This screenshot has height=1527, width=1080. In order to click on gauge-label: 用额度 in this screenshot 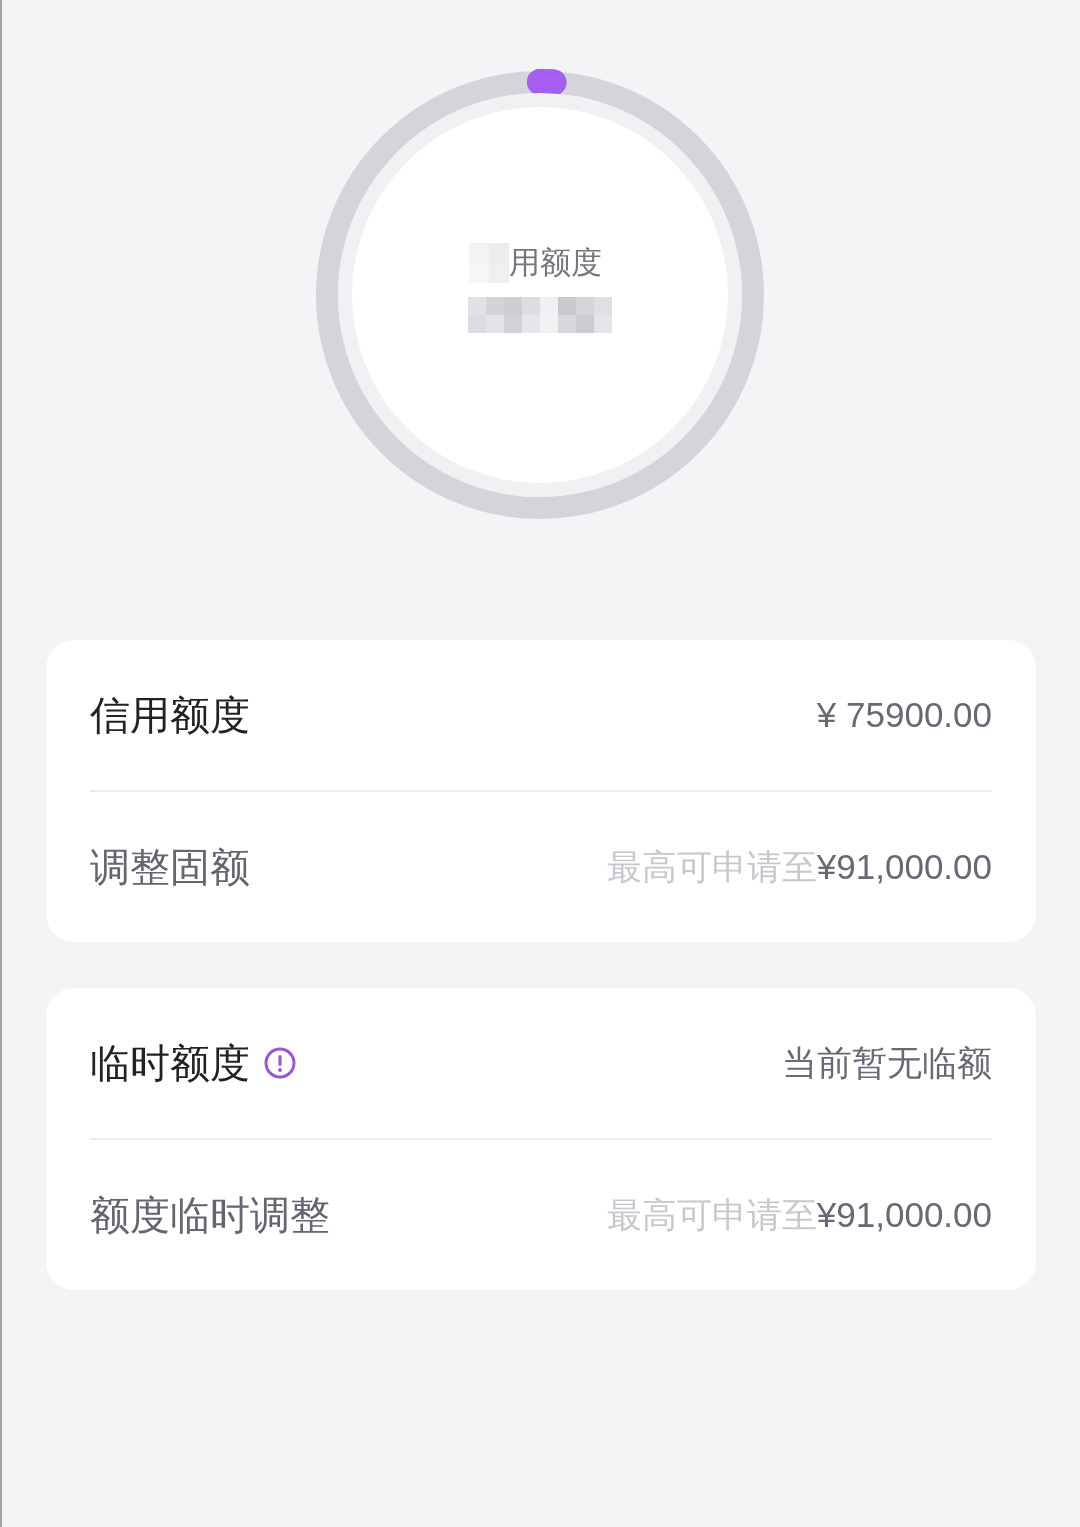, I will do `click(555, 263)`.